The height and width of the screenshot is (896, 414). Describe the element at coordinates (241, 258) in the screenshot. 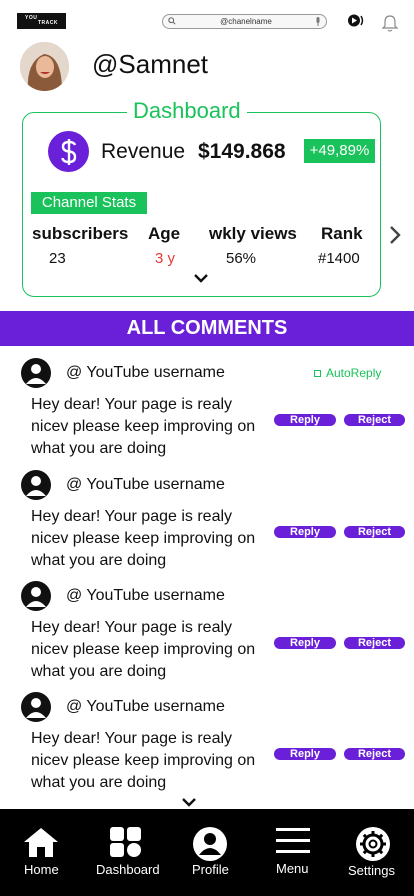

I see `stat-value-weekly-views: 56%` at that location.